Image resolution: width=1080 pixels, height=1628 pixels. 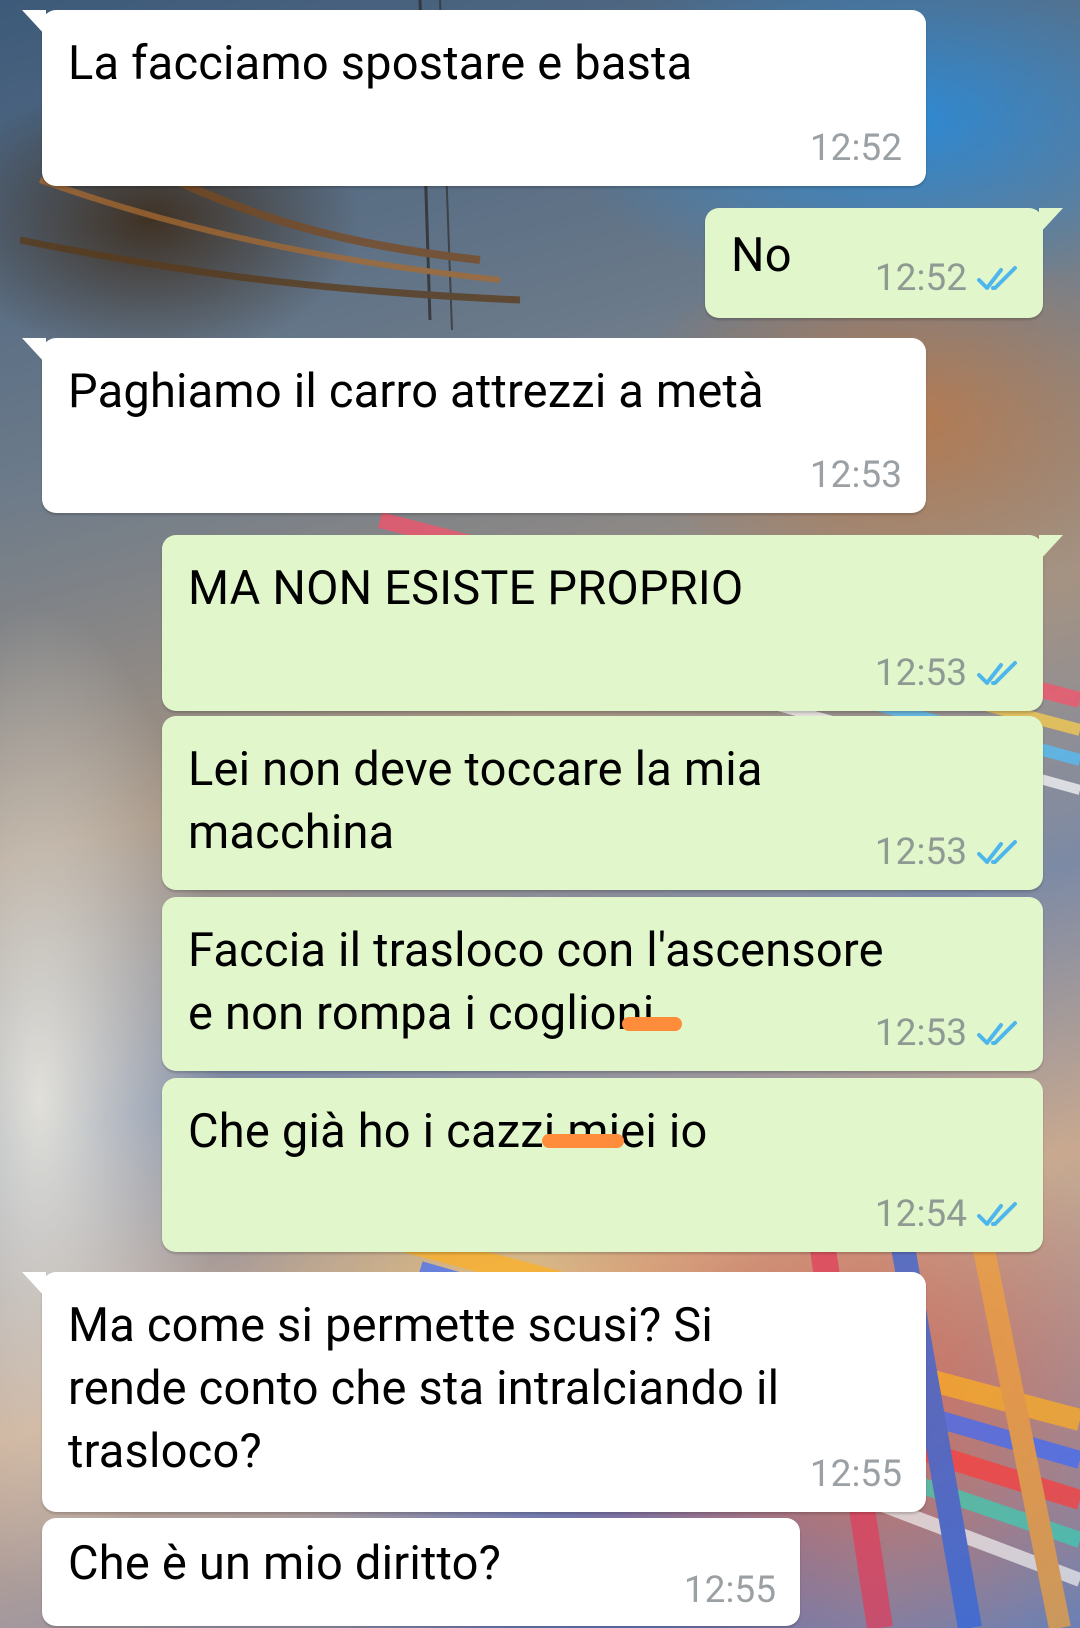 What do you see at coordinates (285, 1563) in the screenshot?
I see `message-text: Che è un mio diritto?` at bounding box center [285, 1563].